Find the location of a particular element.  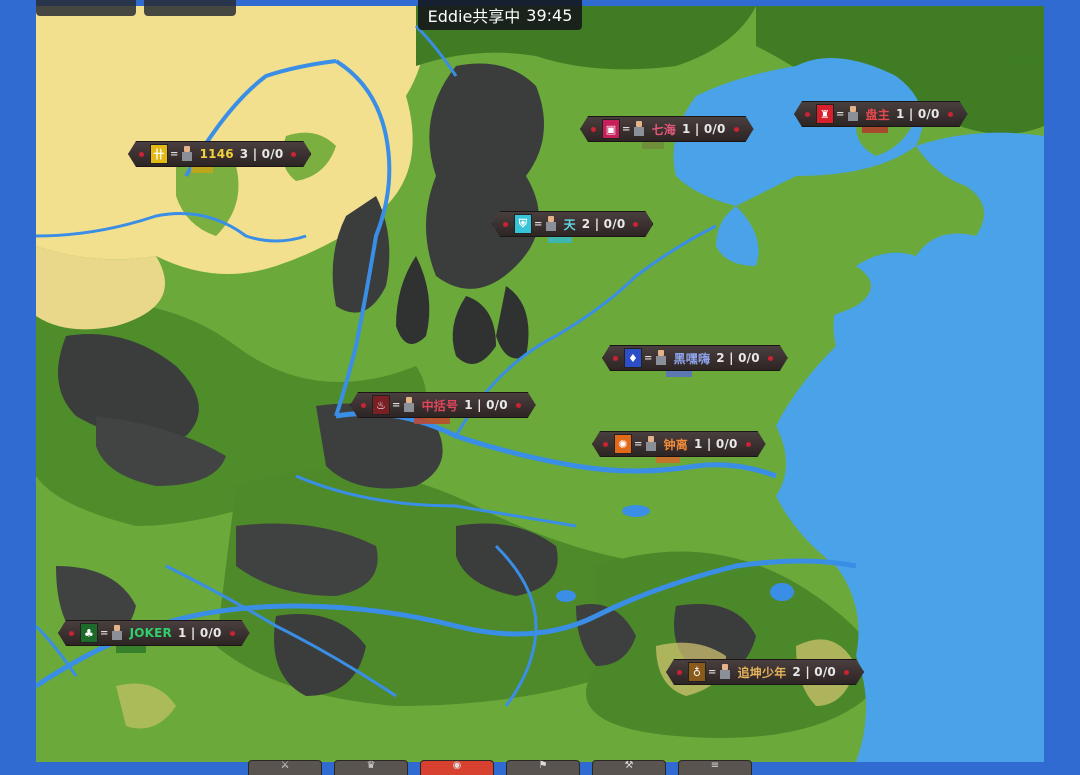

pouch-emblem-icon: ♁ is located at coordinates (697, 672).